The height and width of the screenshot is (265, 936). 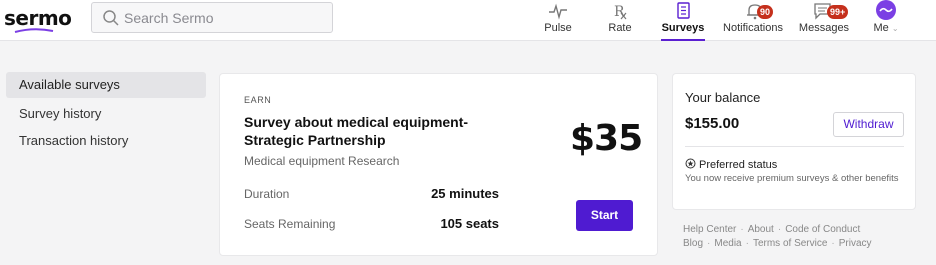 What do you see at coordinates (690, 163) in the screenshot?
I see `preferred-badge-icon` at bounding box center [690, 163].